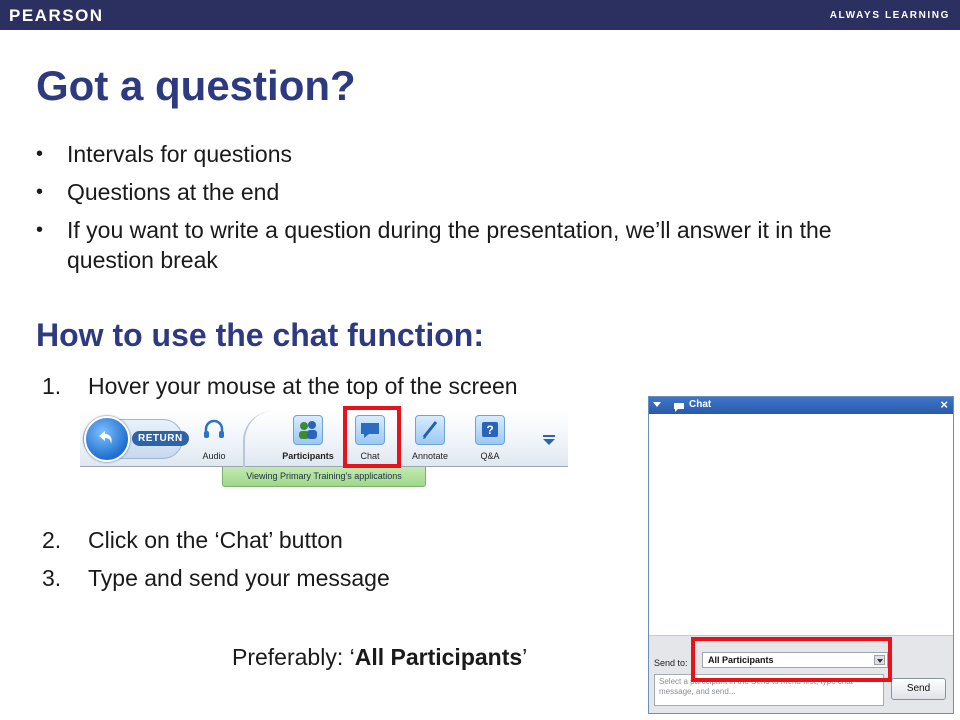 Image resolution: width=960 pixels, height=720 pixels. I want to click on step-text: Click on the ‘Chat’ button, so click(215, 540).